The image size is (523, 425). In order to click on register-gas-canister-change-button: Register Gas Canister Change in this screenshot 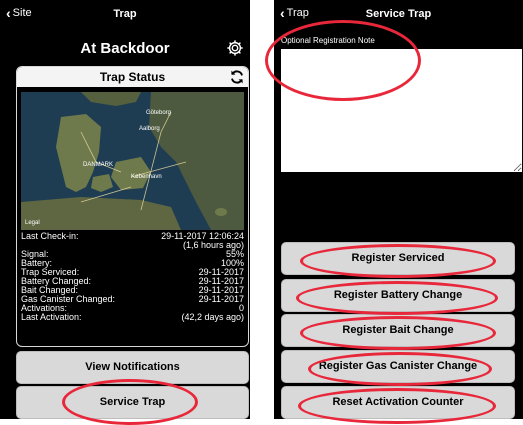, I will do `click(398, 366)`.